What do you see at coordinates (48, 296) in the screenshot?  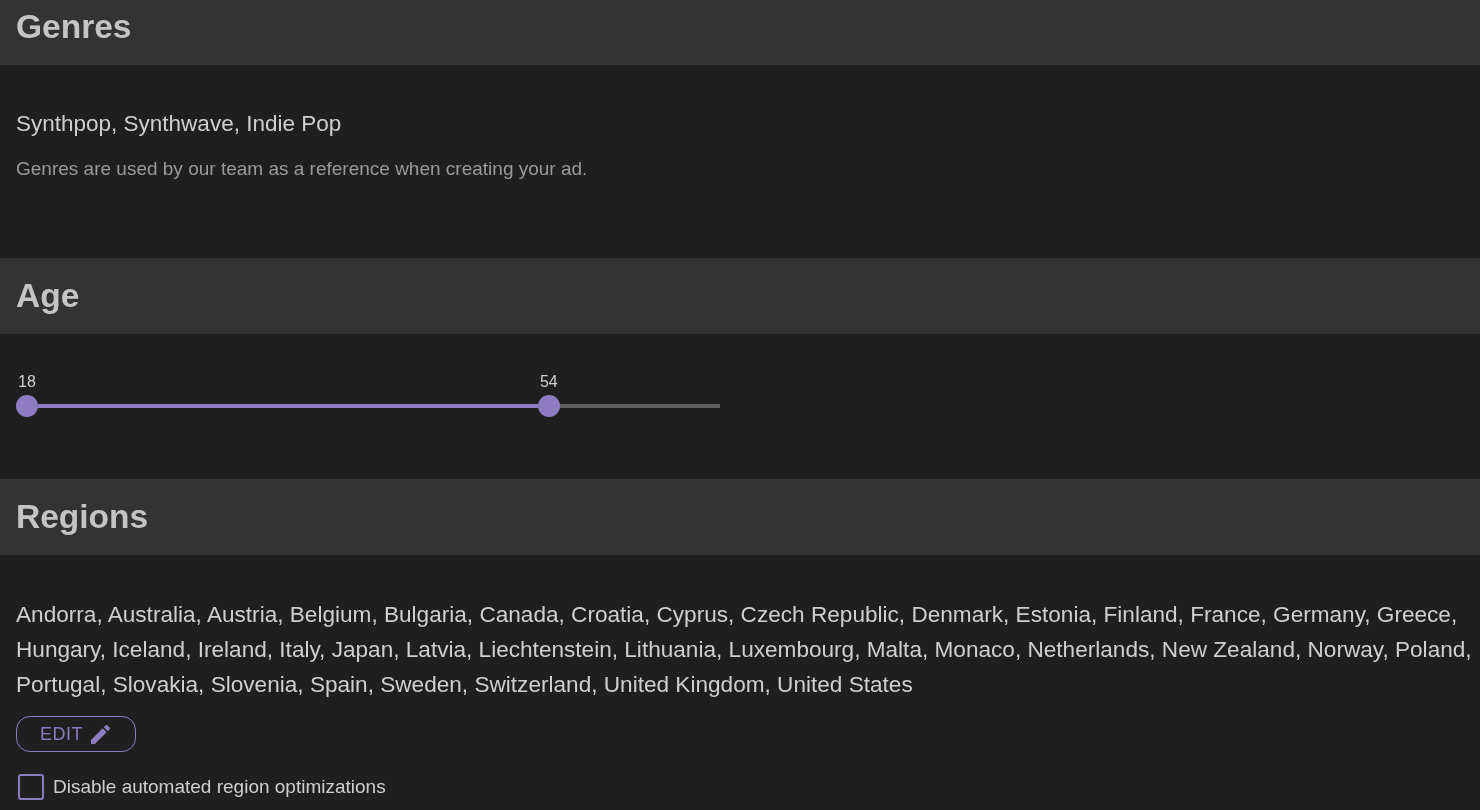 I see `section-title: Age` at bounding box center [48, 296].